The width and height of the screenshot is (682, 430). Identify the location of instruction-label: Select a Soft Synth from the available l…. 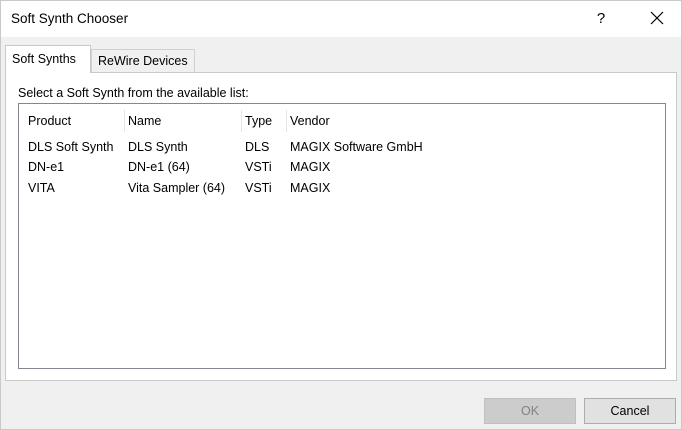
(133, 93).